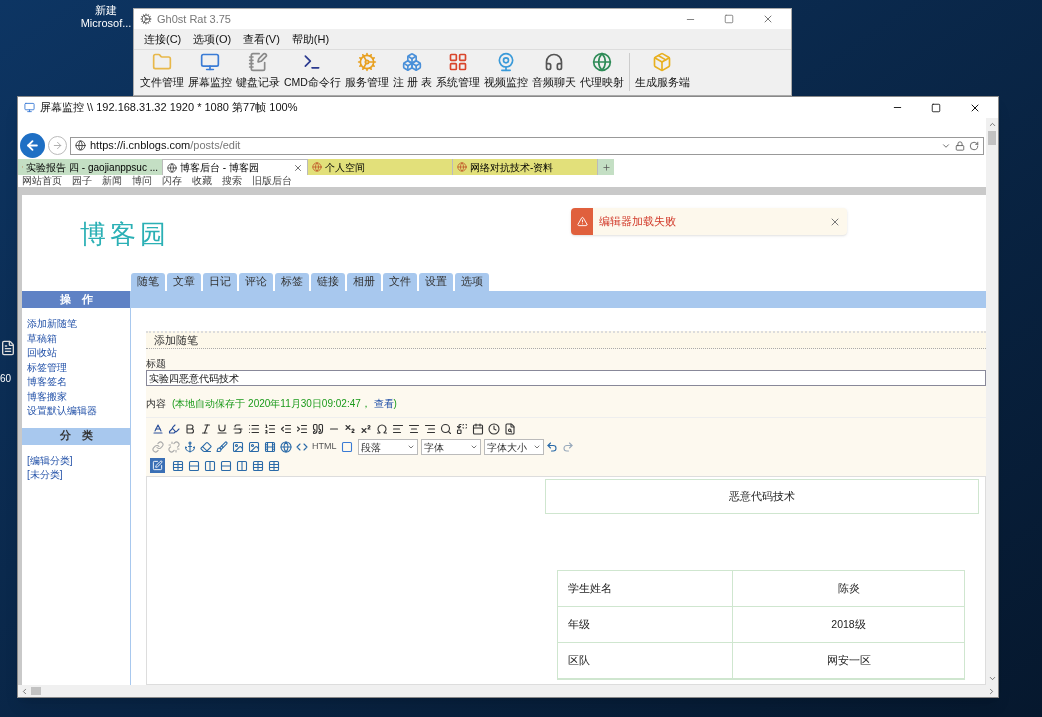  What do you see at coordinates (310, 39) in the screenshot?
I see `menu-item: 帮助(H)` at bounding box center [310, 39].